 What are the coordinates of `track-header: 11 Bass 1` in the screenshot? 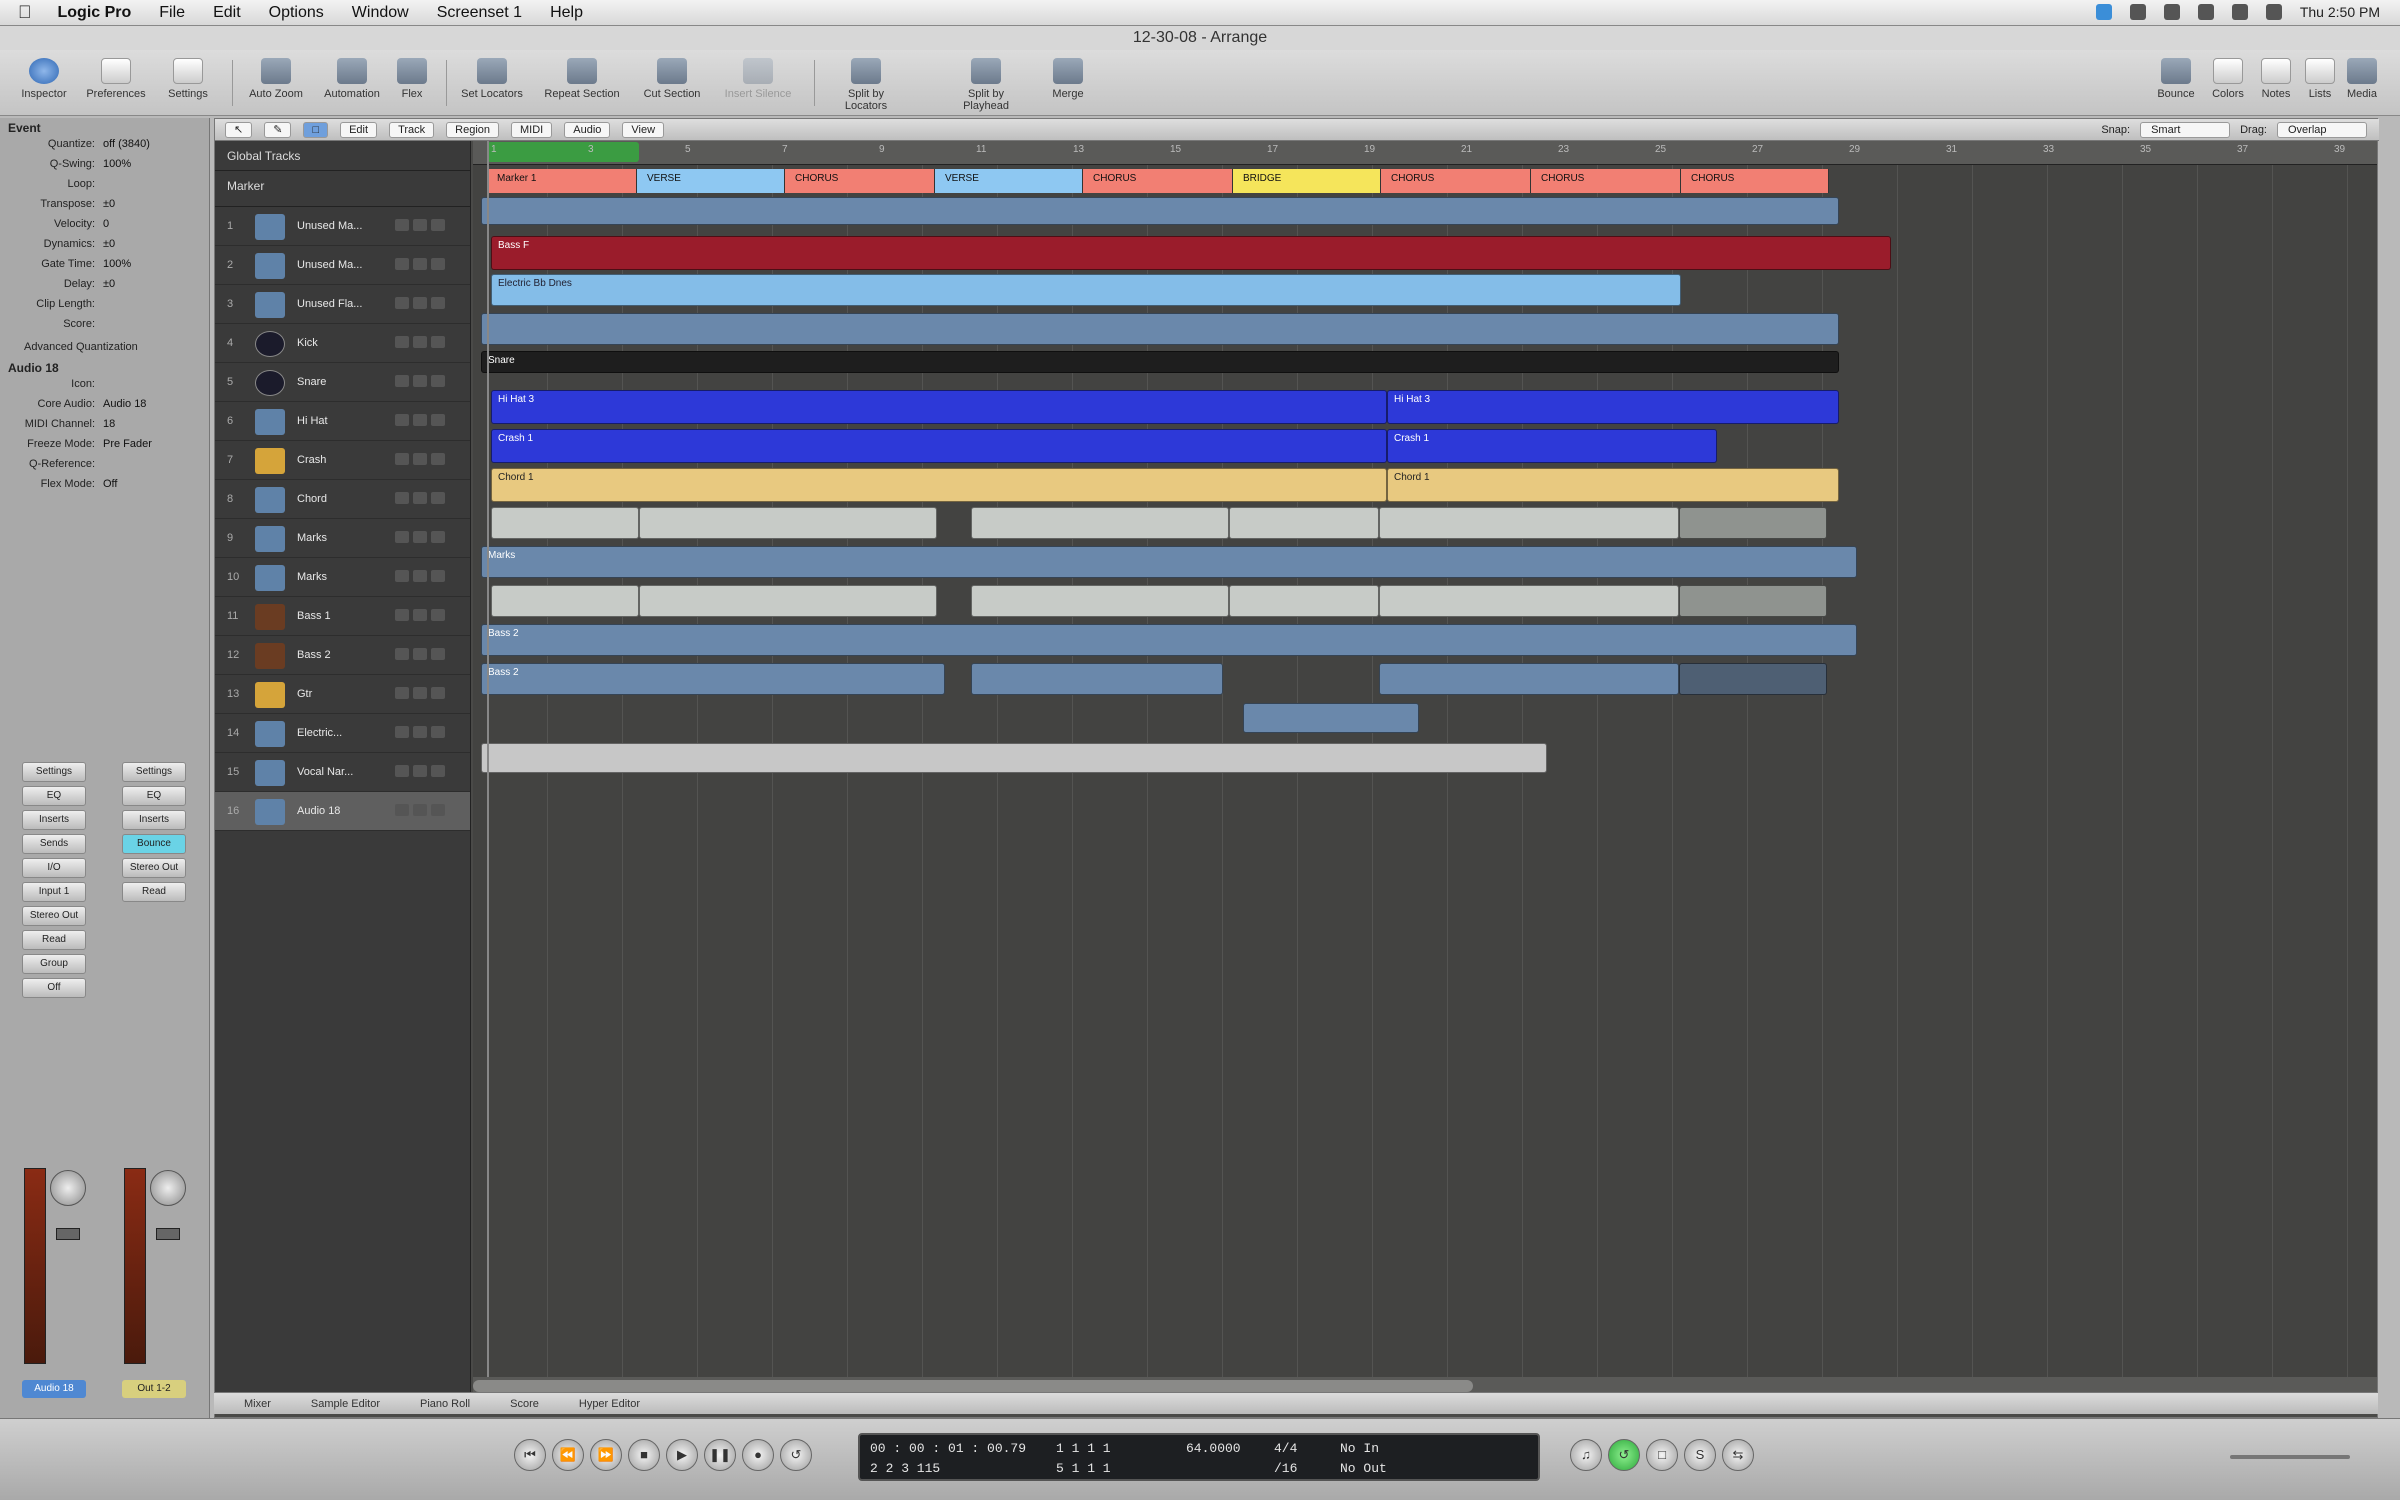 It's located at (342, 616).